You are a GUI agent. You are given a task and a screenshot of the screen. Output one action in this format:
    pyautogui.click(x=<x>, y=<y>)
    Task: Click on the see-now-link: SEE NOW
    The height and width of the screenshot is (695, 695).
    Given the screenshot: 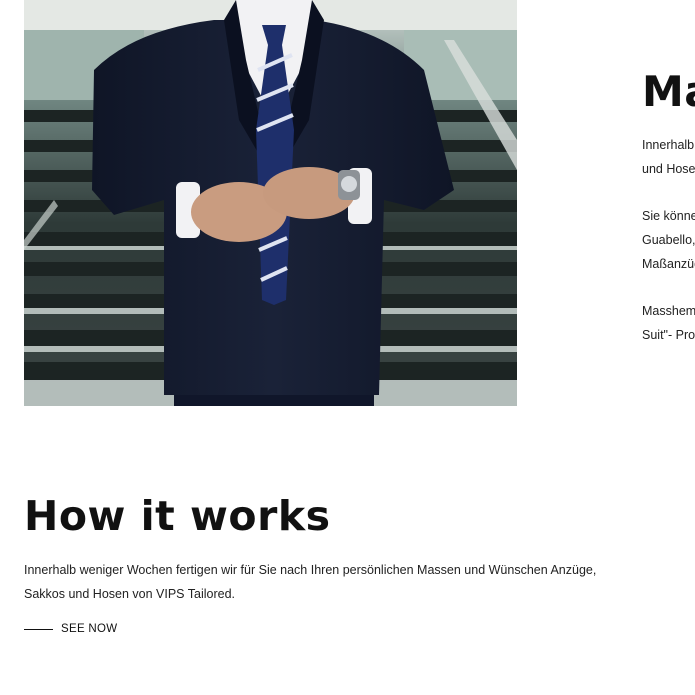 What is the action you would take?
    pyautogui.click(x=70, y=629)
    